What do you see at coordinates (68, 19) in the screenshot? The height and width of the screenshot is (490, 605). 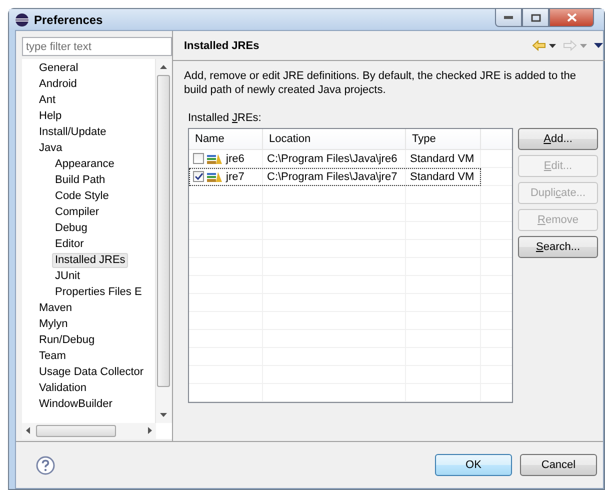 I see `window-title: Preferences` at bounding box center [68, 19].